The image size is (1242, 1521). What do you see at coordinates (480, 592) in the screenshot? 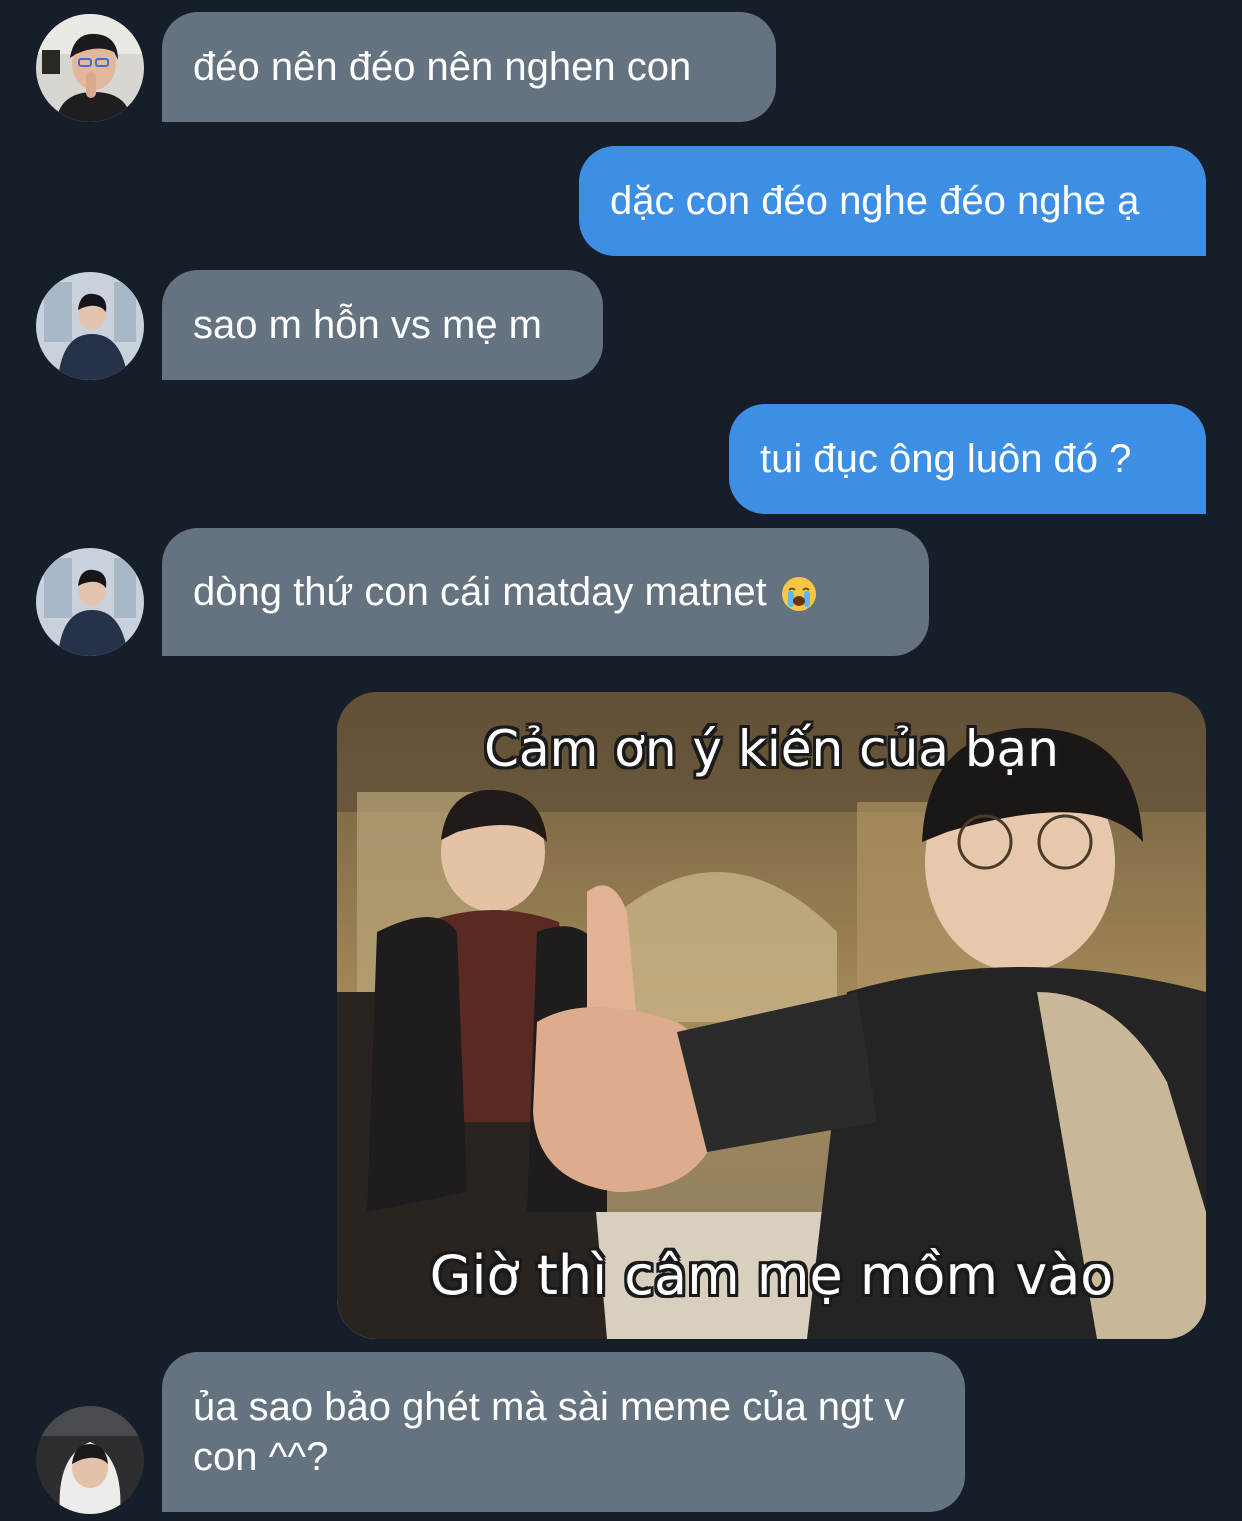
I see `message-text: dòng thứ con cái matday matnet` at bounding box center [480, 592].